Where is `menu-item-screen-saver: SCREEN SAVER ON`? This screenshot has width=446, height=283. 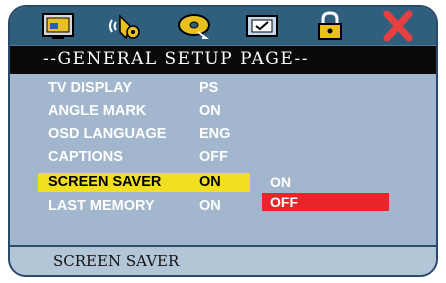 menu-item-screen-saver: SCREEN SAVER ON is located at coordinates (144, 182).